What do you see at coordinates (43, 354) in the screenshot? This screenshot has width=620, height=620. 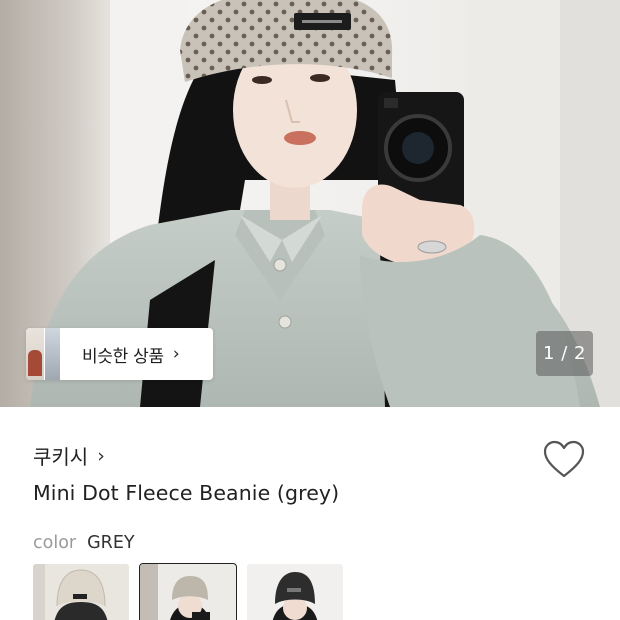 I see `similar-products-thumbnail` at bounding box center [43, 354].